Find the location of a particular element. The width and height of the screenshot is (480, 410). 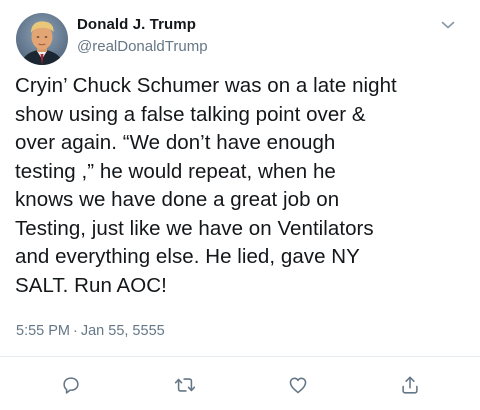

avatar is located at coordinates (42, 39).